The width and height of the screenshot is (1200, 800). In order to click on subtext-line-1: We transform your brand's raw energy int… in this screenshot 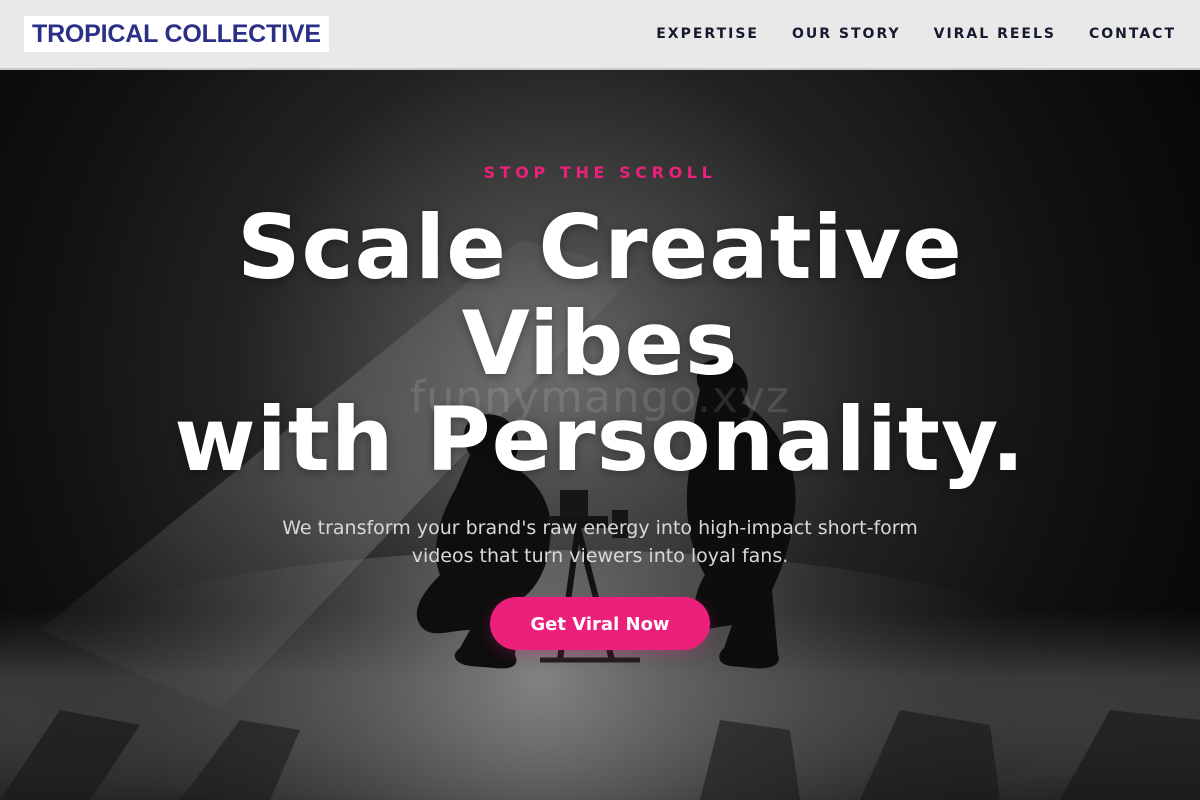, I will do `click(600, 528)`.